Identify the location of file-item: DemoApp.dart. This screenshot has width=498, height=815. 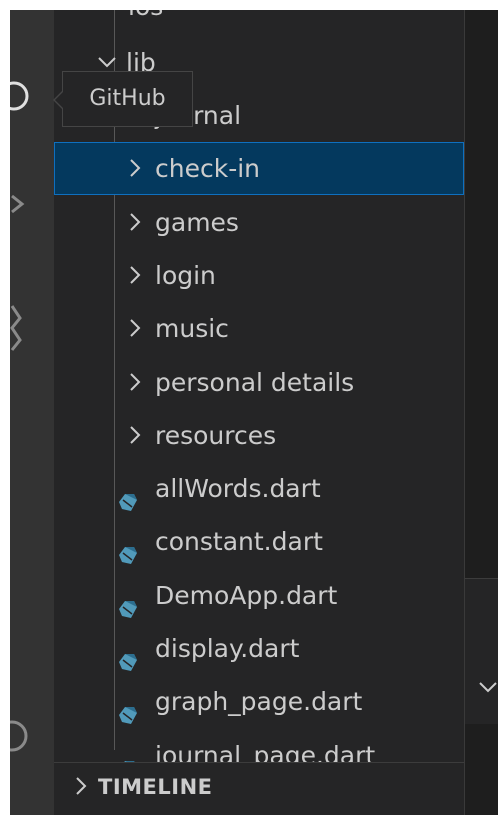
(259, 595).